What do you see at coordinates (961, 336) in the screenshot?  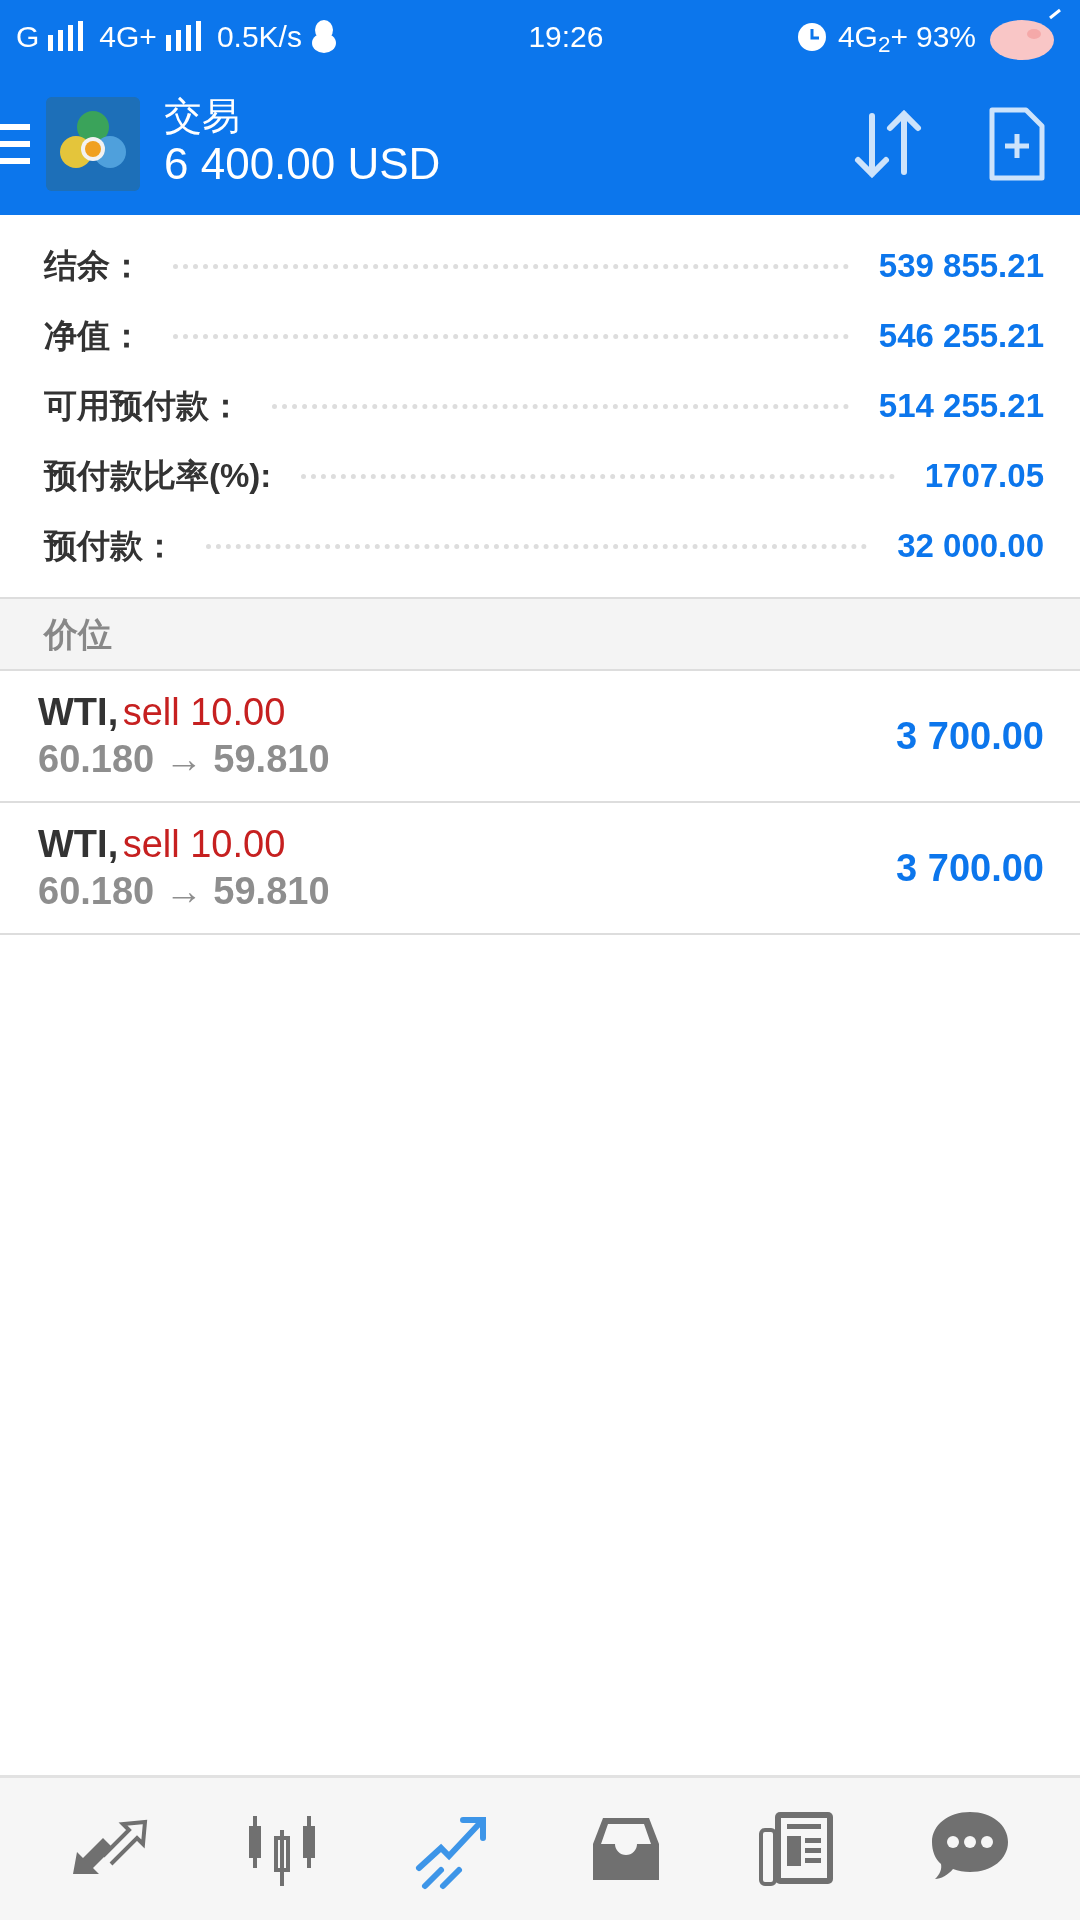 I see `summary-value: 546 255.21` at bounding box center [961, 336].